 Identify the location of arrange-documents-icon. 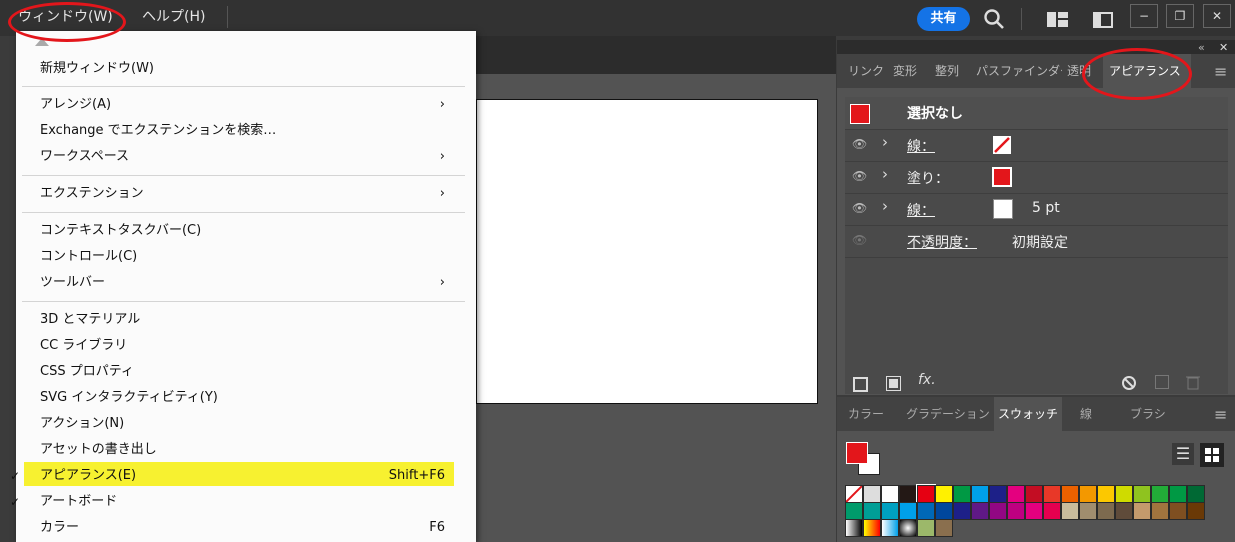
(1058, 20).